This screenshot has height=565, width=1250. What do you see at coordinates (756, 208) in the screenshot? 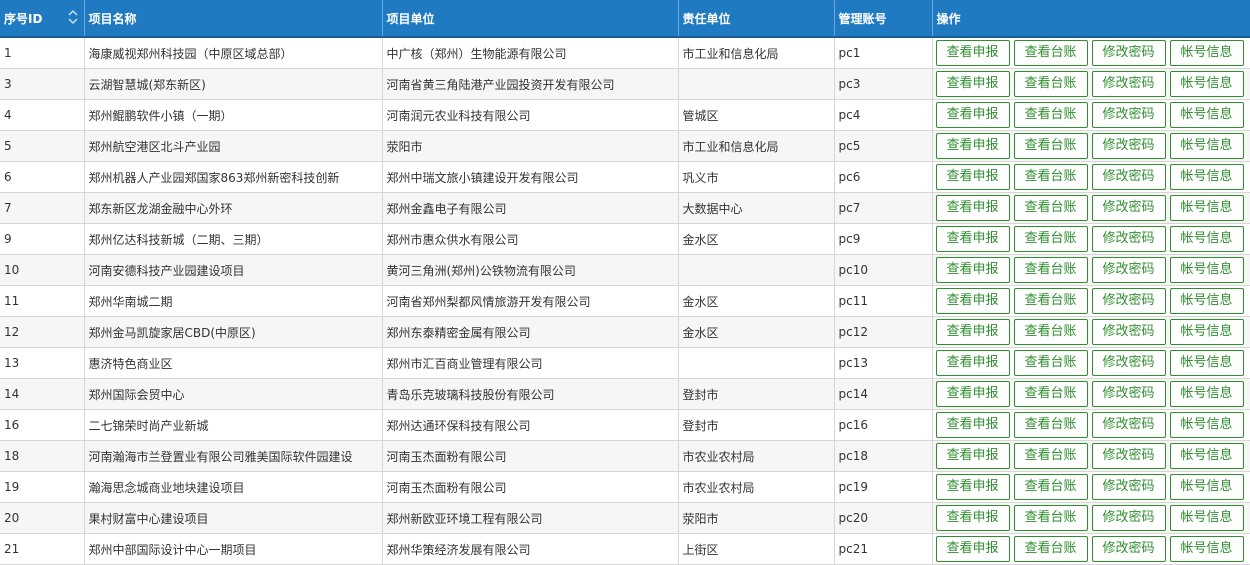
I see `row-responsible-unit: 大数据中心` at bounding box center [756, 208].